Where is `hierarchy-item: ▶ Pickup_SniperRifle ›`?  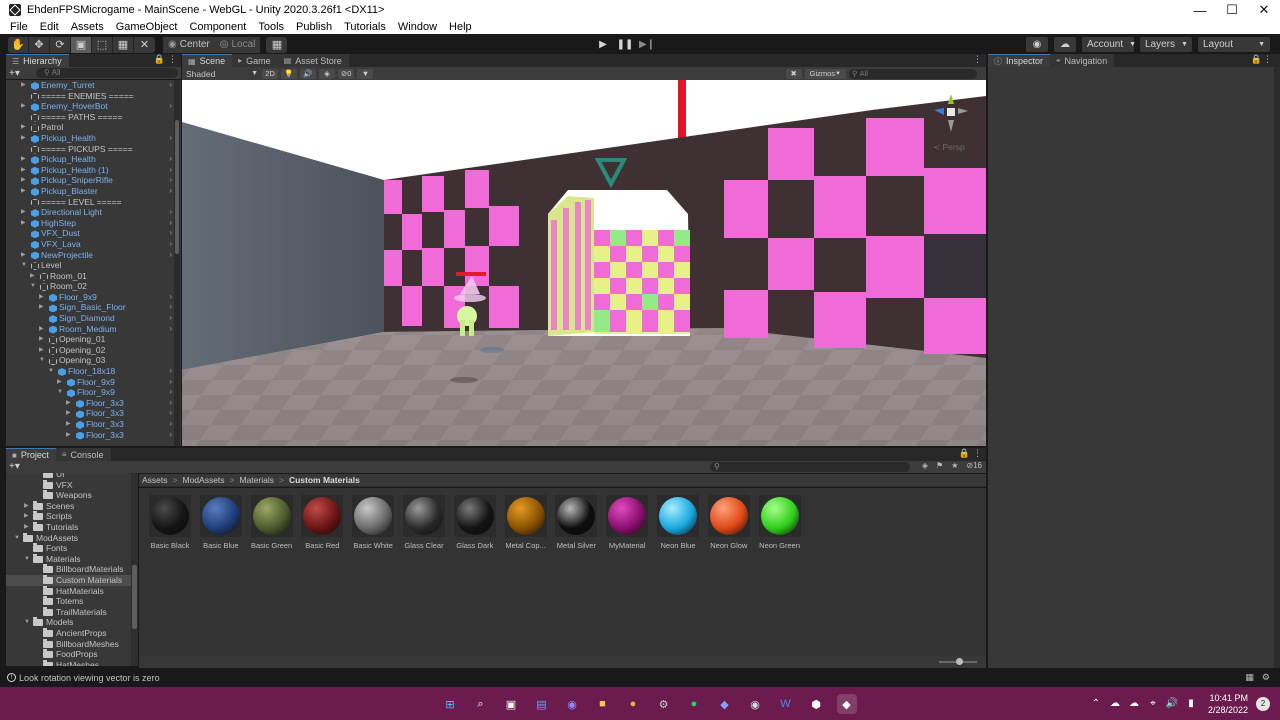 hierarchy-item: ▶ Pickup_SniperRifle › is located at coordinates (90, 180).